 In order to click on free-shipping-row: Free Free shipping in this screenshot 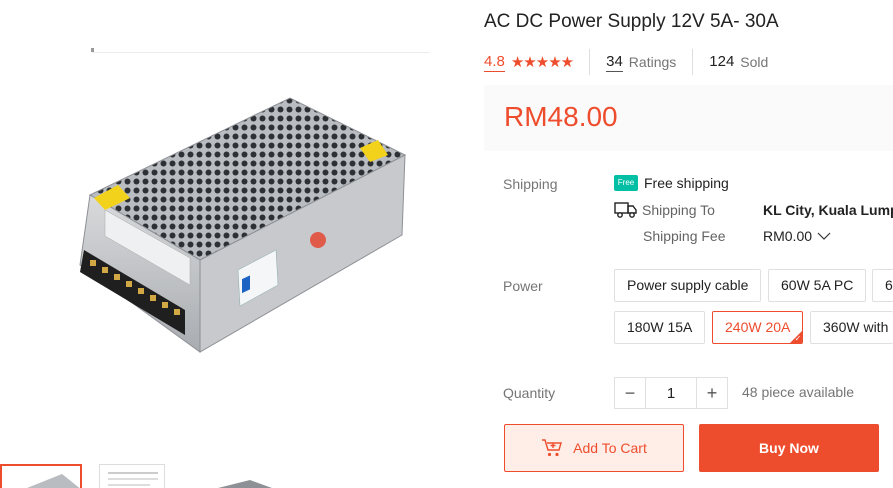, I will do `click(671, 183)`.